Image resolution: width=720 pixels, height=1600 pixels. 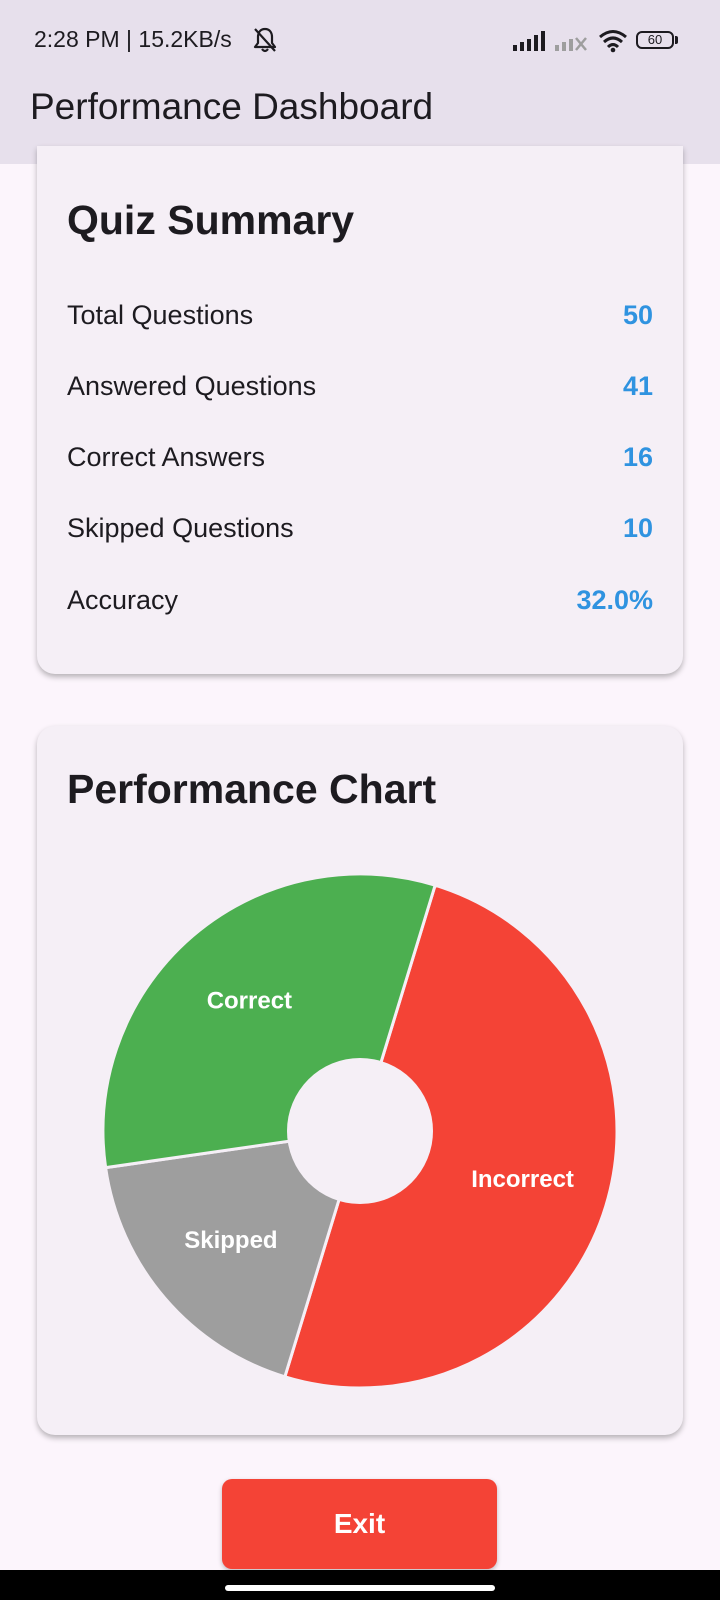 What do you see at coordinates (359, 1524) in the screenshot?
I see `exit-button: Exit` at bounding box center [359, 1524].